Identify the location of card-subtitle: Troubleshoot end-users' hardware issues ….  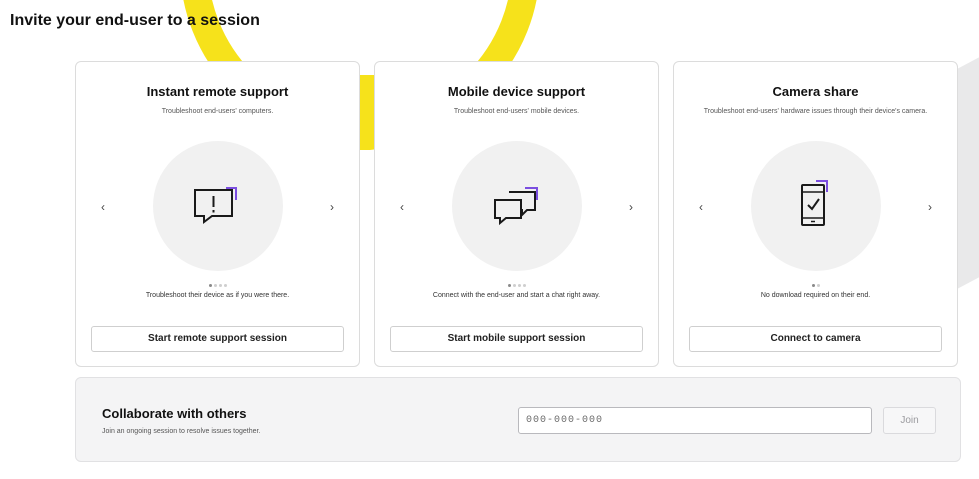
(815, 111).